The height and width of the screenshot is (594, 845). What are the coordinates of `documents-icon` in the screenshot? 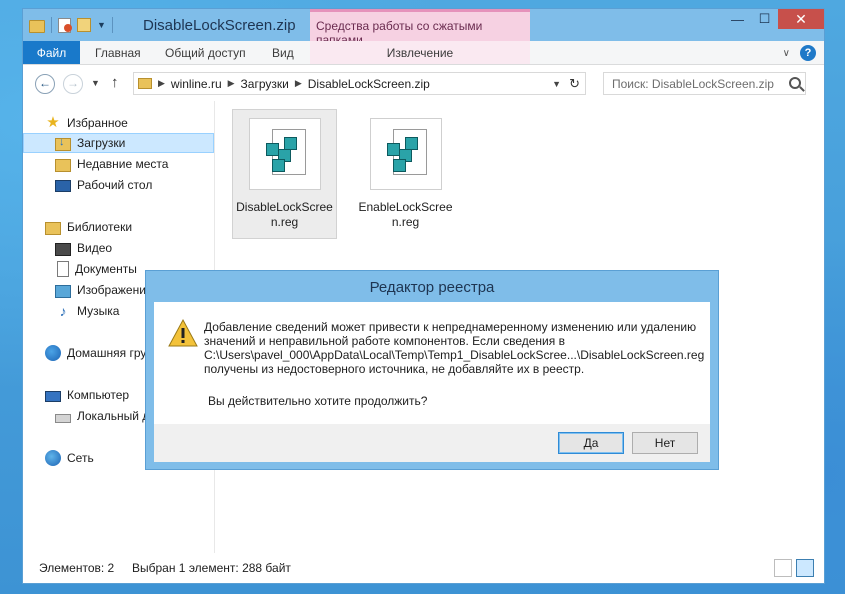 It's located at (63, 269).